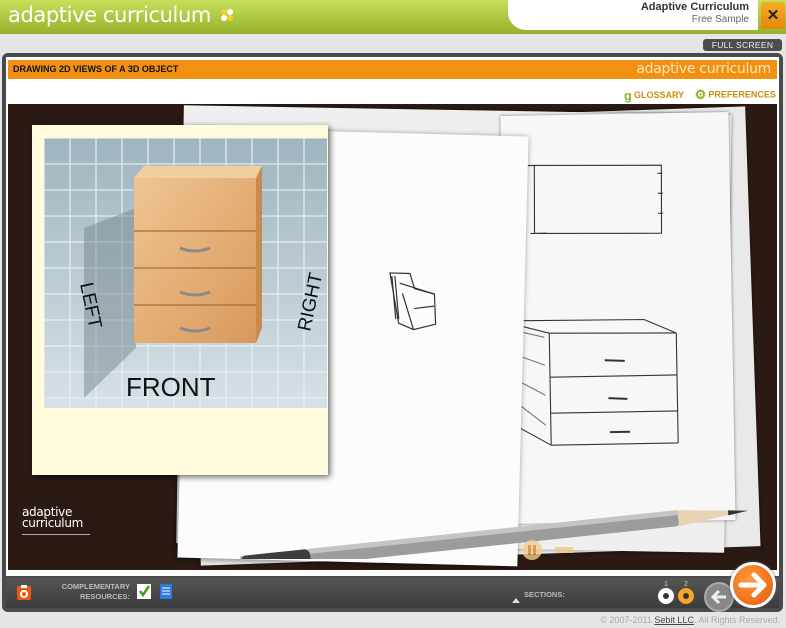  What do you see at coordinates (633, 15) in the screenshot?
I see `product-title-box: Adaptive Curriculum Free Sample` at bounding box center [633, 15].